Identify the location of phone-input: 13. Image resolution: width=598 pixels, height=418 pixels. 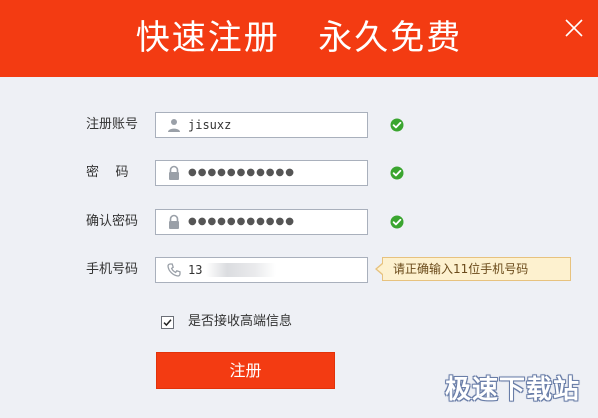
(261, 270).